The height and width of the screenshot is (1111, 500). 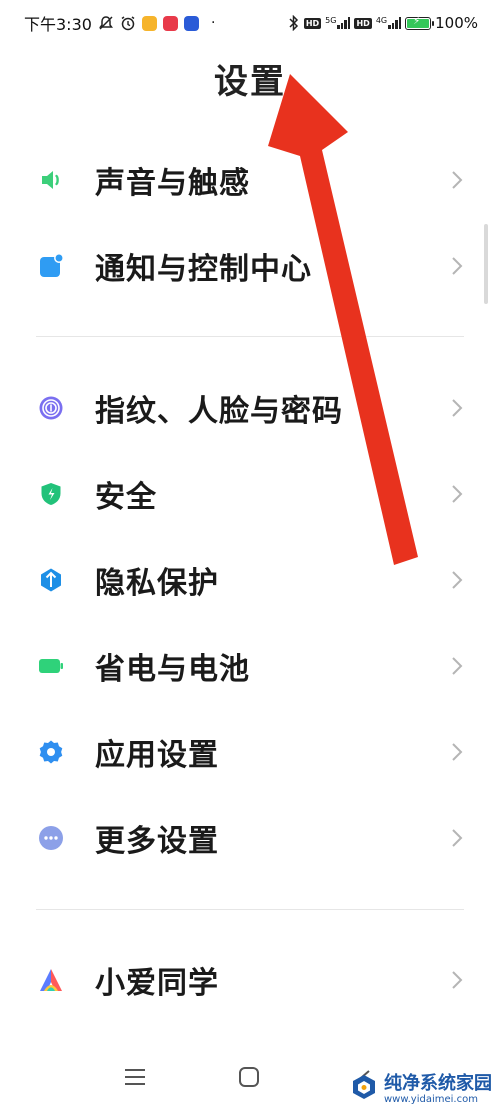 I want to click on settings-item-label: 通知与控制中心, so click(x=203, y=269).